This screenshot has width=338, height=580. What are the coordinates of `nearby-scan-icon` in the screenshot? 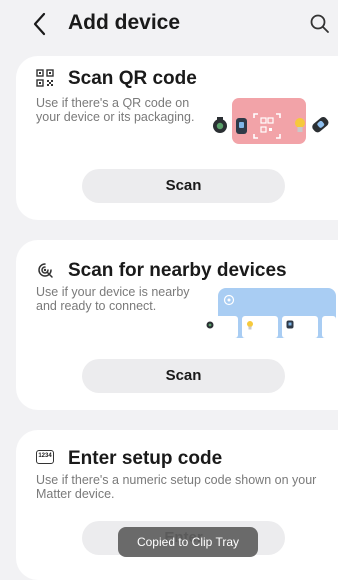 It's located at (45, 270).